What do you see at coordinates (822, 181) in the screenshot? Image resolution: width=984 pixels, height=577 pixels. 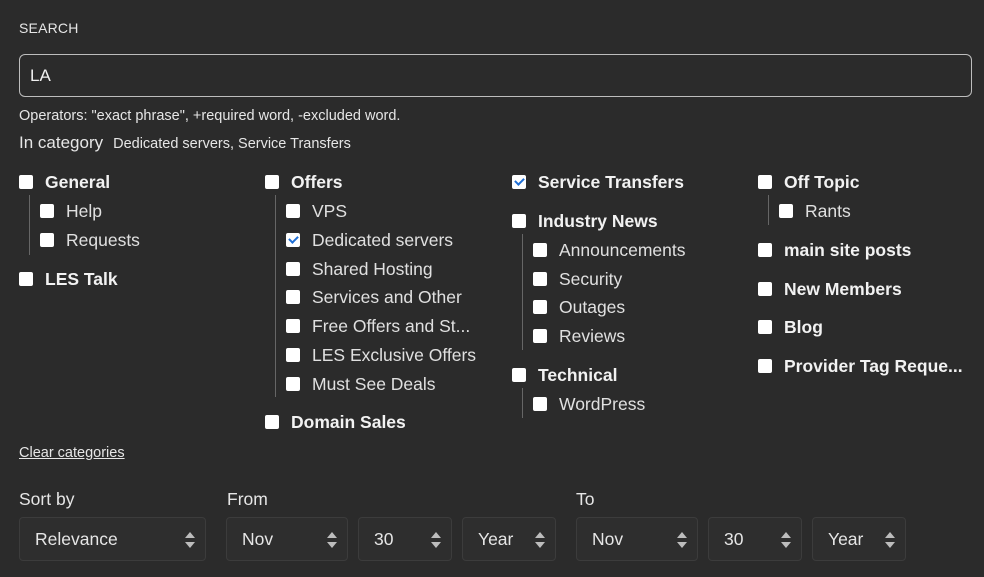 I see `category-label: Off Topic` at bounding box center [822, 181].